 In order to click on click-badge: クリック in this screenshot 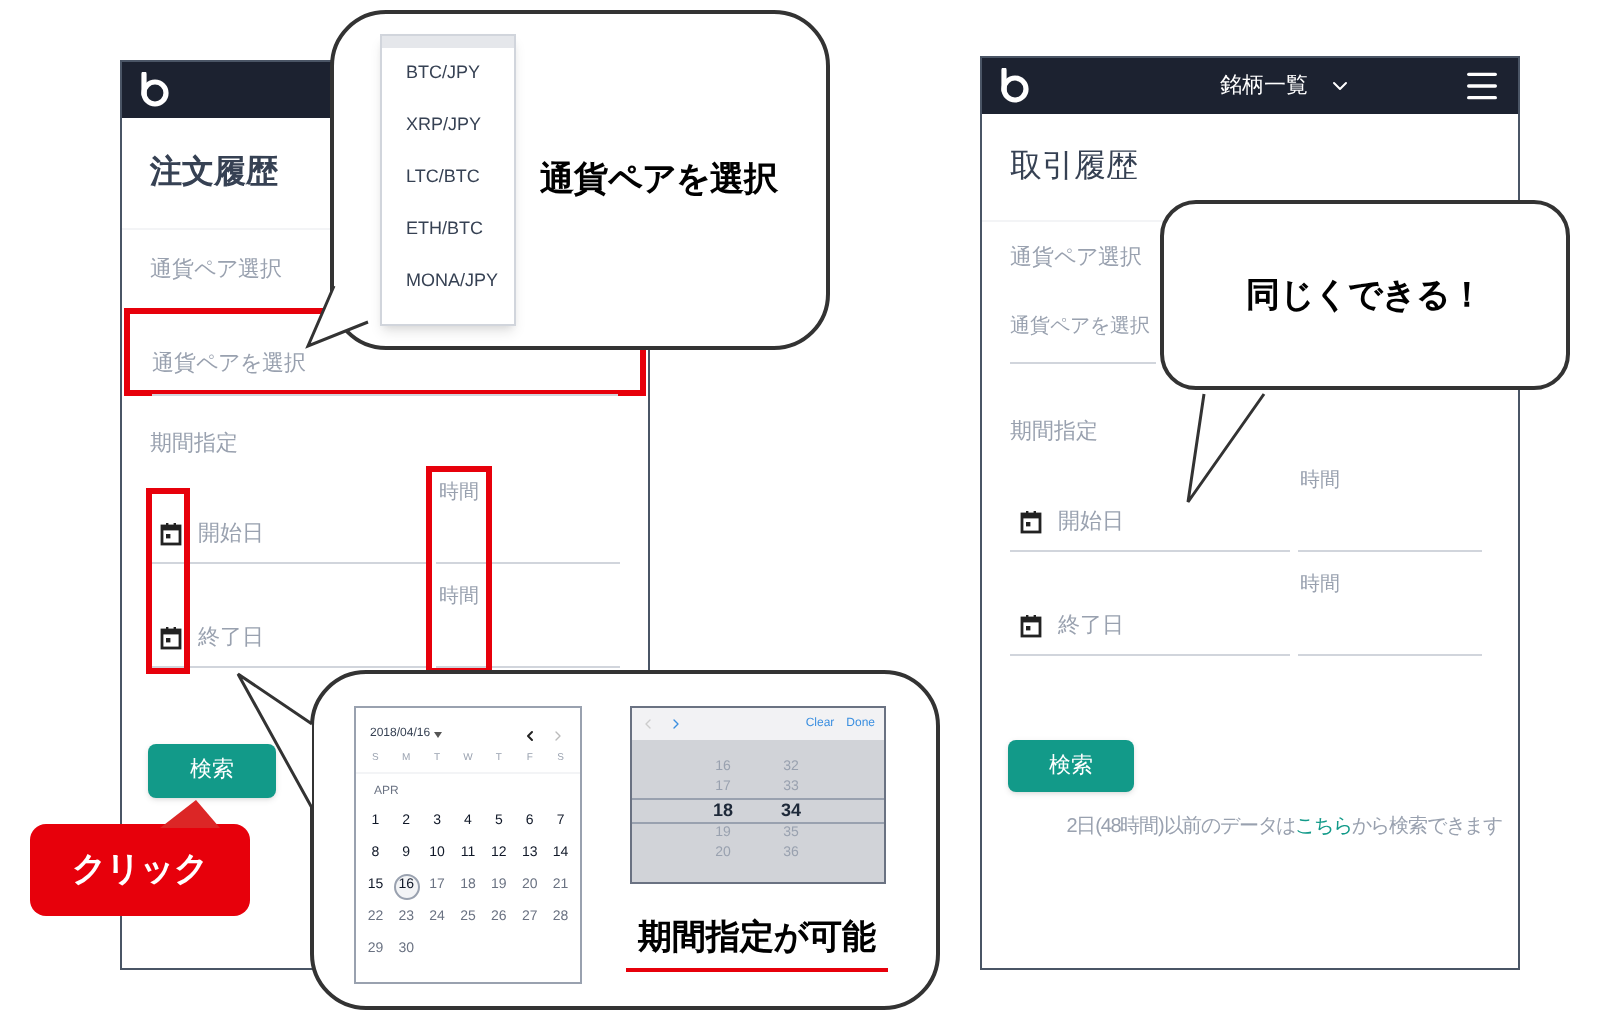, I will do `click(140, 870)`.